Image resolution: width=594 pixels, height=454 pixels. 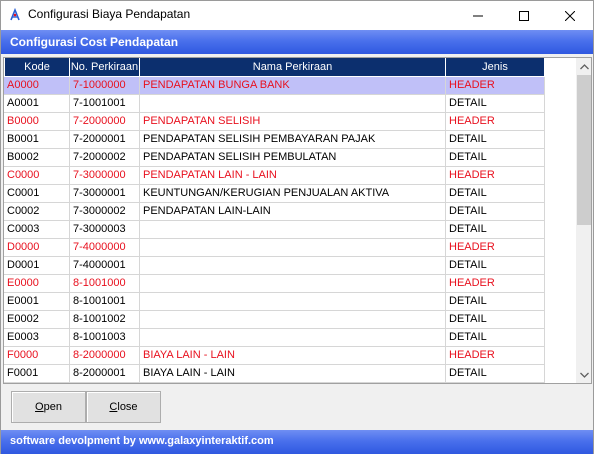 What do you see at coordinates (105, 194) in the screenshot?
I see `cell-no-perkiraan: 7-3000001` at bounding box center [105, 194].